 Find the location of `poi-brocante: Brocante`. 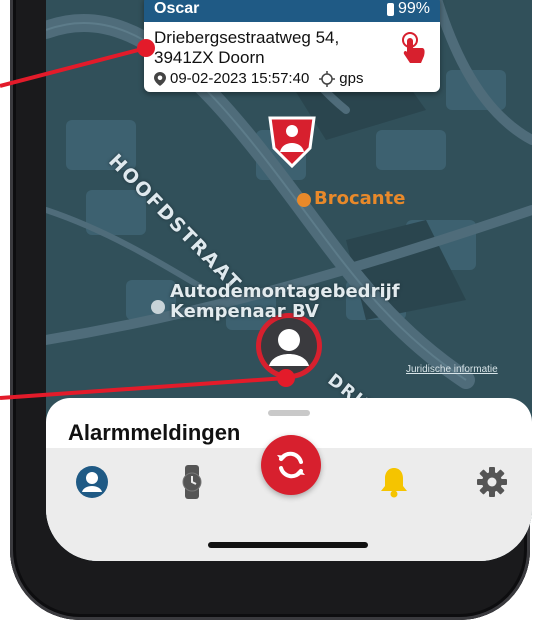

poi-brocante: Brocante is located at coordinates (359, 198).